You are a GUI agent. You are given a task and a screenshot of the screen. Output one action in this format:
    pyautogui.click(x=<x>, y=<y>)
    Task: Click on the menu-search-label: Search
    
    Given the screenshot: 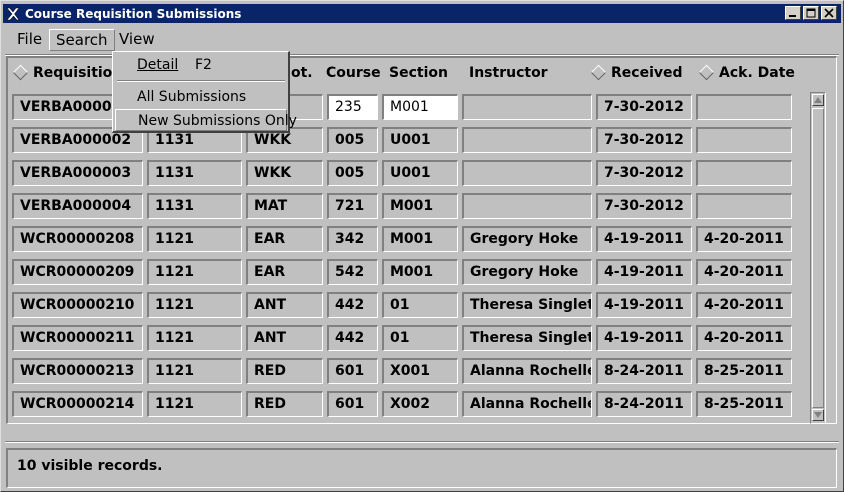 What is the action you would take?
    pyautogui.click(x=82, y=40)
    